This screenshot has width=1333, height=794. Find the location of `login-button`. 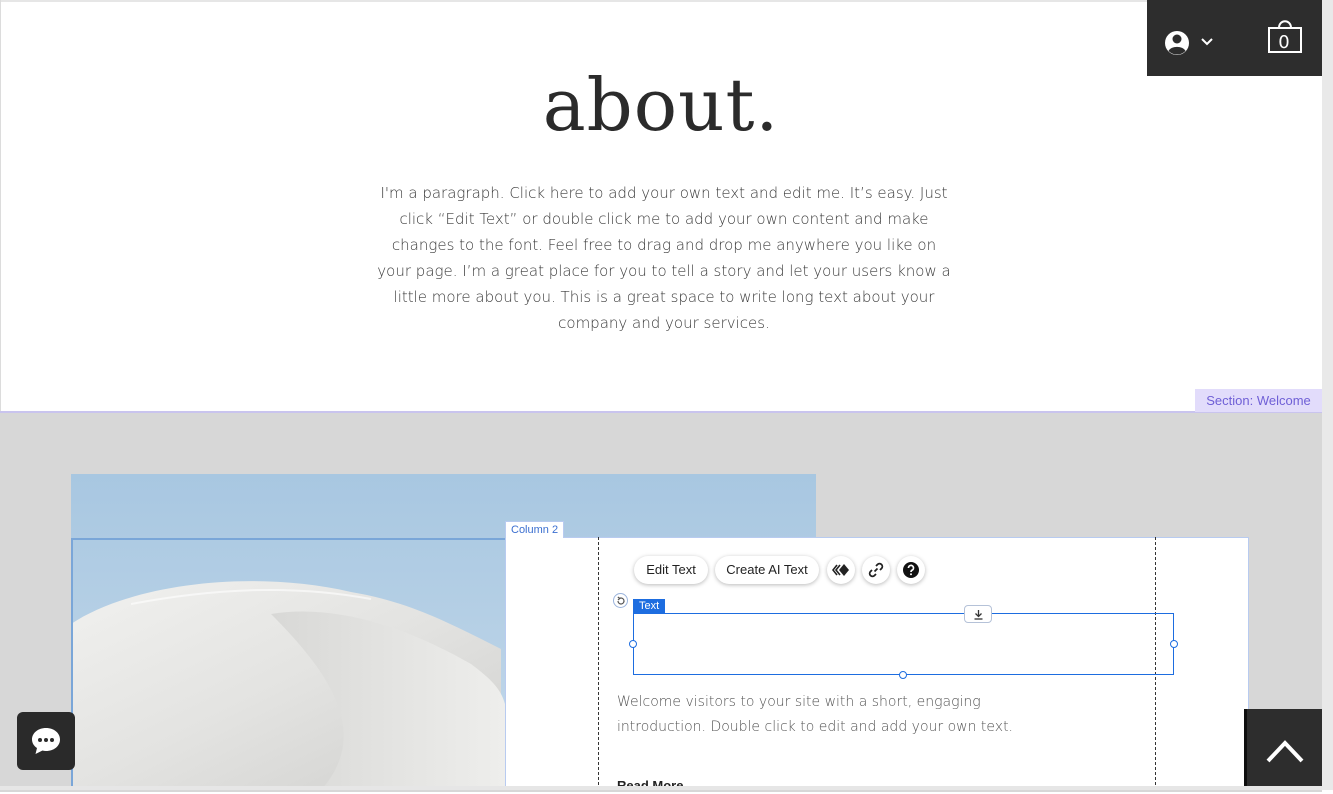

login-button is located at coordinates (1191, 43).